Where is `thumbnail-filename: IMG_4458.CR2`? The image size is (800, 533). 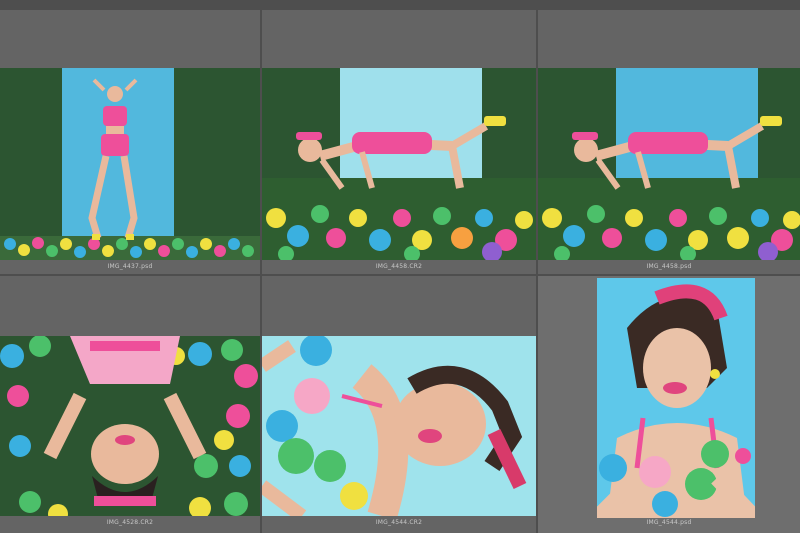 thumbnail-filename: IMG_4458.CR2 is located at coordinates (399, 266).